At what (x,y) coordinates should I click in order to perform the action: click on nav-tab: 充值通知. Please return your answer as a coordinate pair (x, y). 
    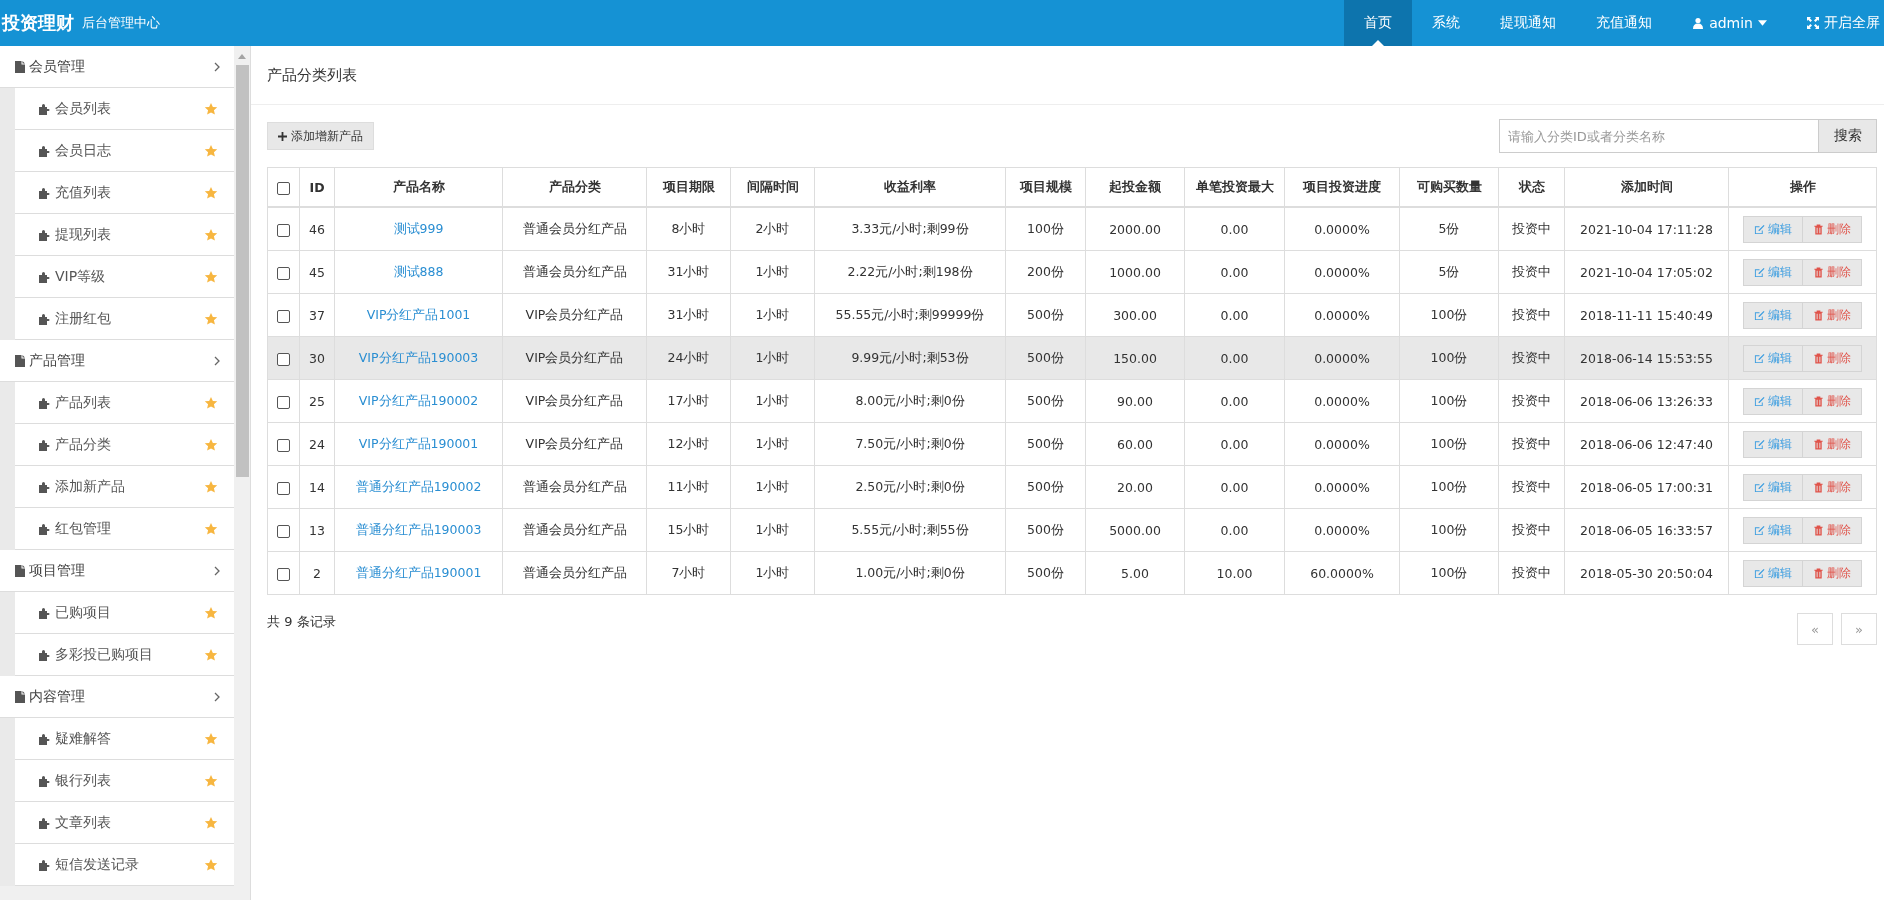
    Looking at the image, I should click on (1624, 23).